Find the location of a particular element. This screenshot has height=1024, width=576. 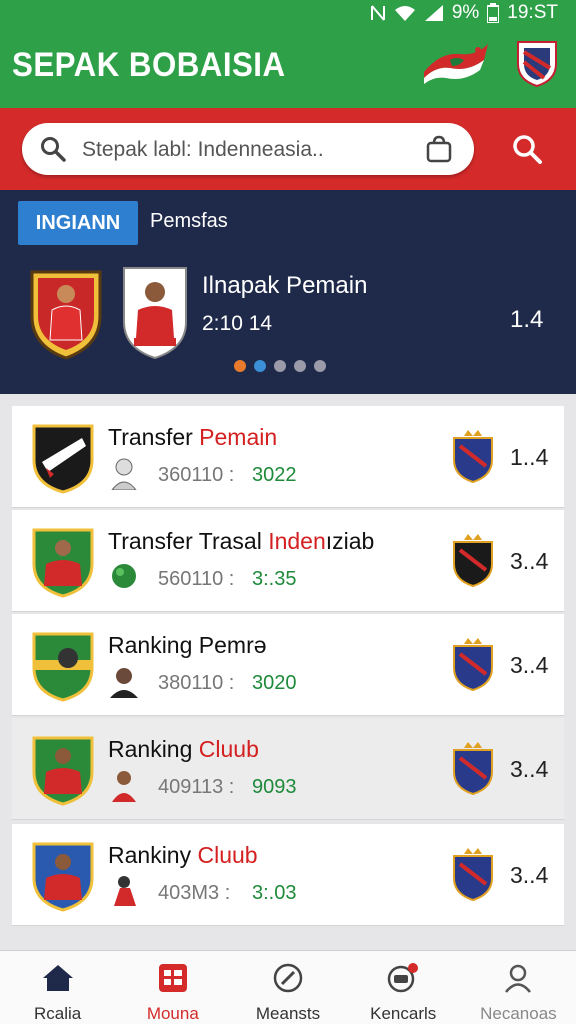

list-item: Ranking Pemrə 380110 : 3020 3..4 is located at coordinates (288, 665).